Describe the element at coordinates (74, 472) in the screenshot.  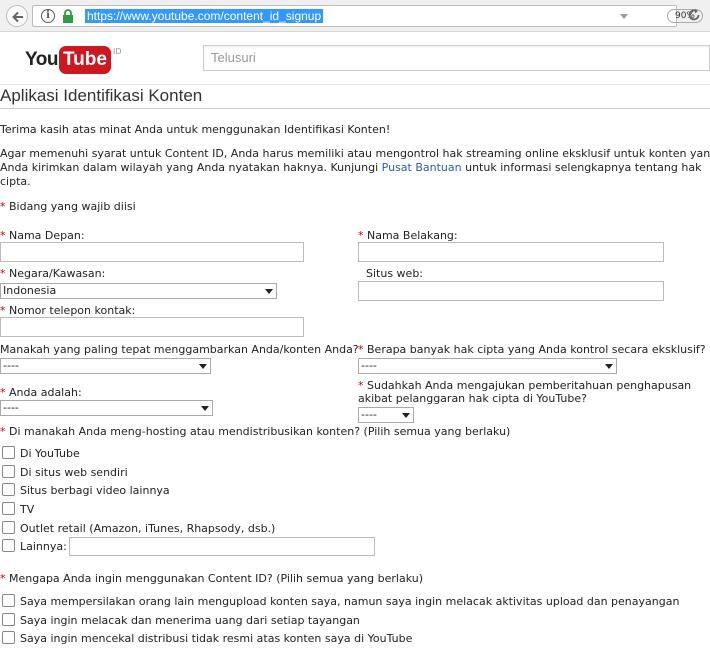
I see `checkbox-label: Di situs web sendiri` at that location.